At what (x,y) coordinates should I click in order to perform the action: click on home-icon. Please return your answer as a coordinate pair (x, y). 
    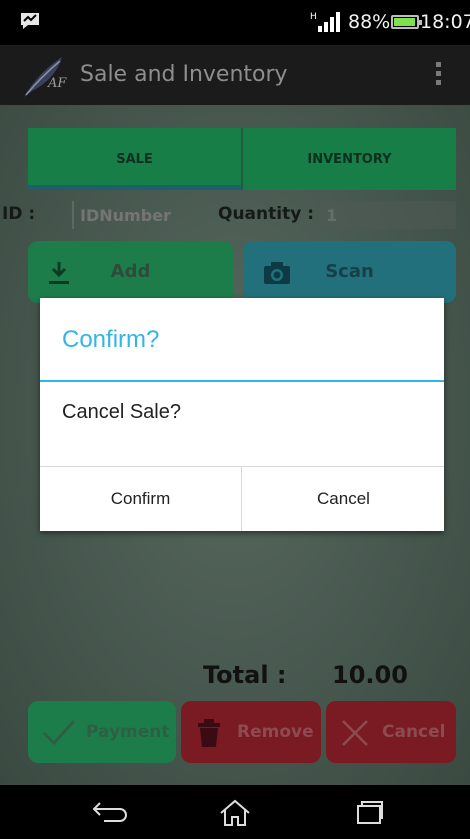
    Looking at the image, I should click on (235, 813).